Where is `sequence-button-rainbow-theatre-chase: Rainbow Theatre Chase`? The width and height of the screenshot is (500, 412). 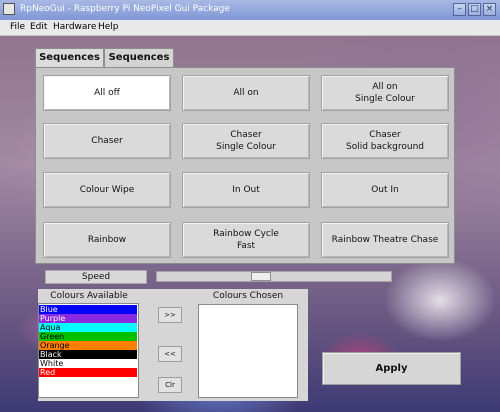 sequence-button-rainbow-theatre-chase: Rainbow Theatre Chase is located at coordinates (385, 240).